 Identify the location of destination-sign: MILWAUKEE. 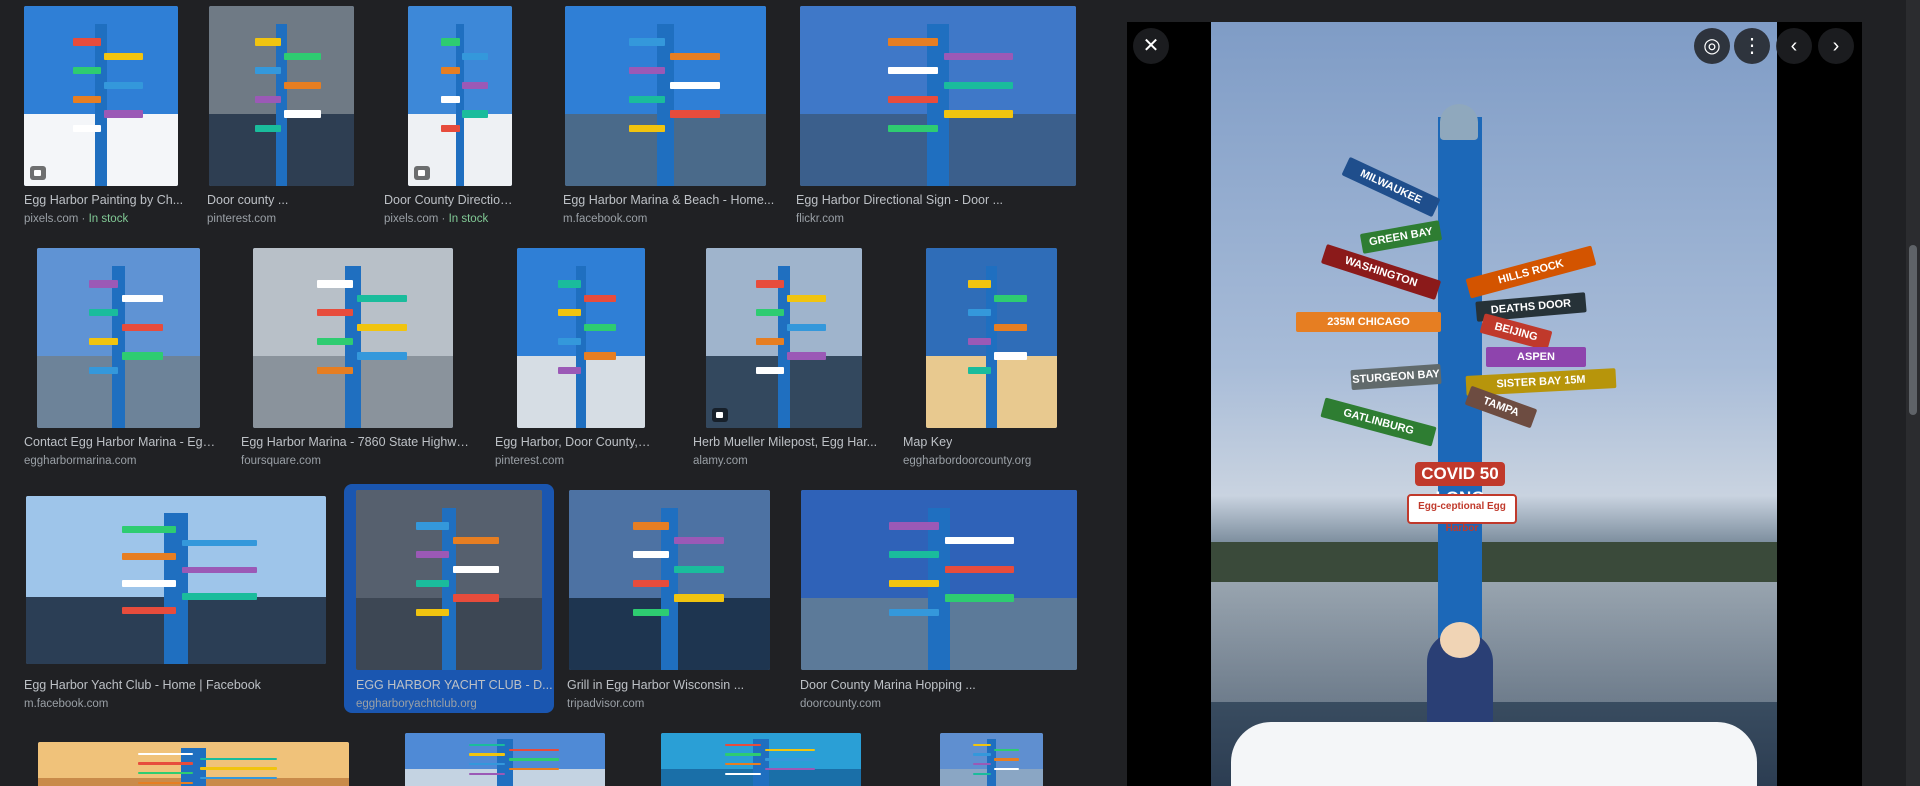
(1391, 187).